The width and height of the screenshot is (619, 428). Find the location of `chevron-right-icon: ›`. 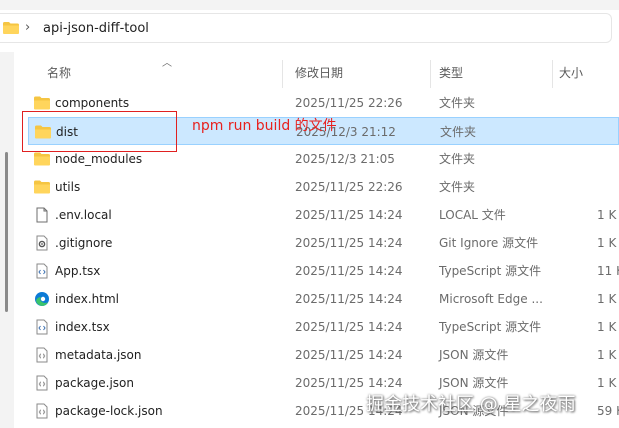

chevron-right-icon: › is located at coordinates (27, 27).